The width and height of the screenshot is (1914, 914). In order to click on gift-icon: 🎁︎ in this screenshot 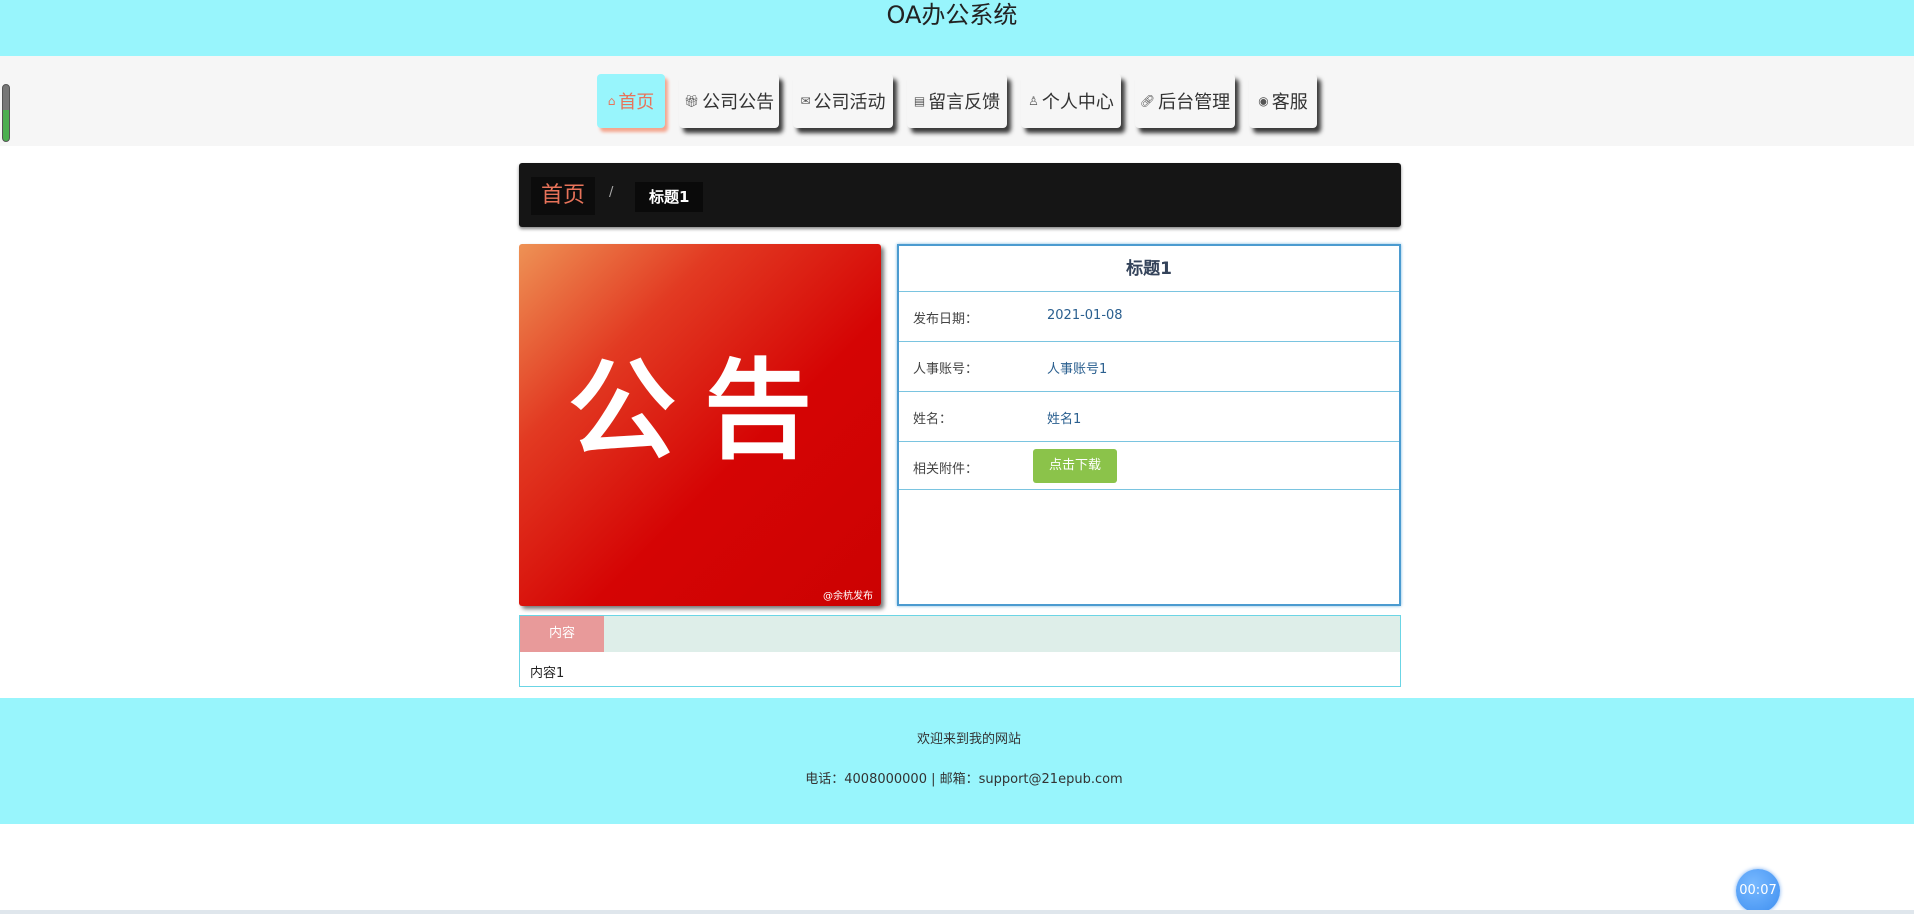, I will do `click(691, 101)`.